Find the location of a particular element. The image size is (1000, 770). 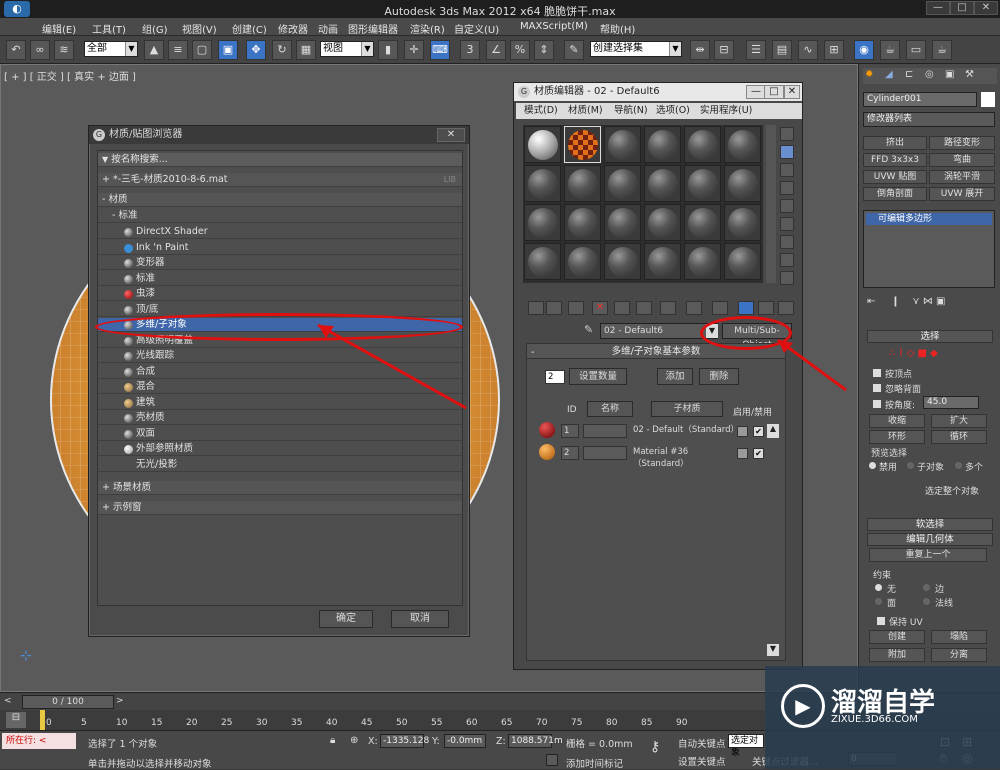

arrow-line is located at coordinates (392, 366).